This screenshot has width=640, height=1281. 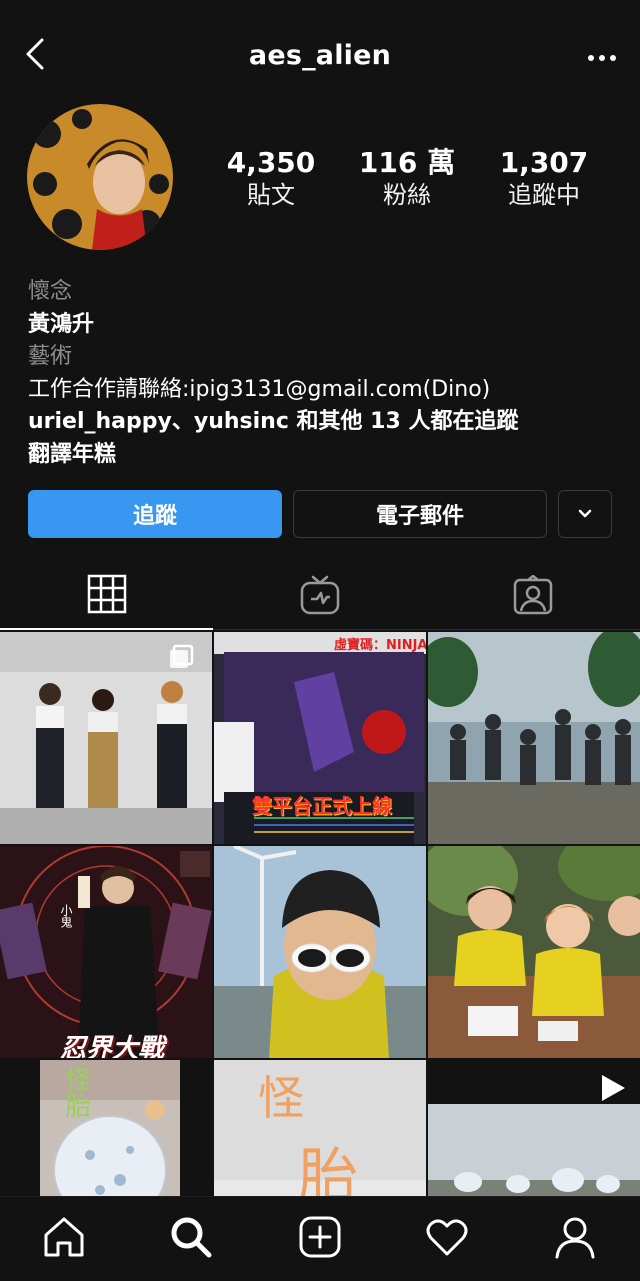 I want to click on nav-new-post, so click(x=320, y=1237).